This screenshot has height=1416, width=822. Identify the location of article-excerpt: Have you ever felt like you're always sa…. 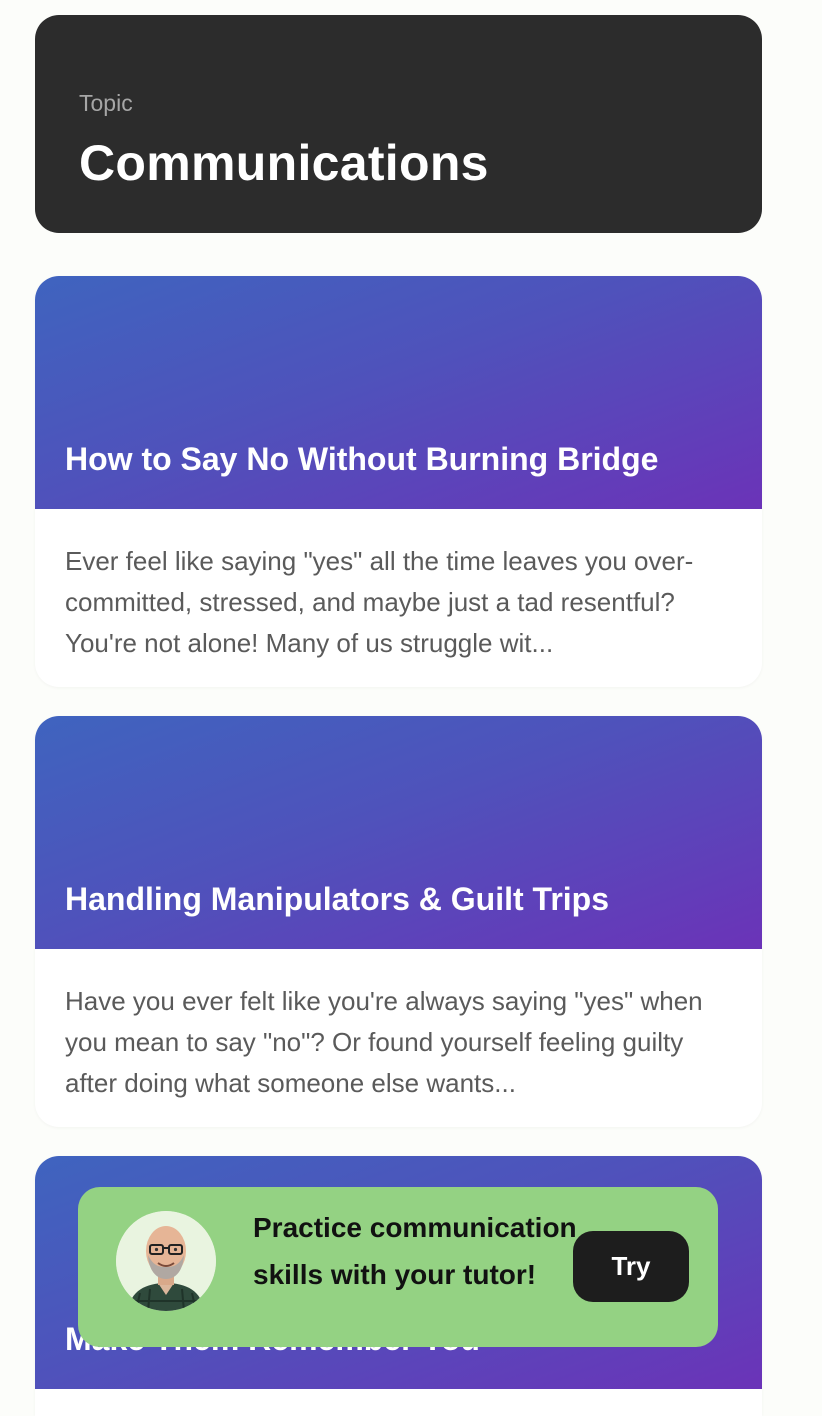
(384, 1042).